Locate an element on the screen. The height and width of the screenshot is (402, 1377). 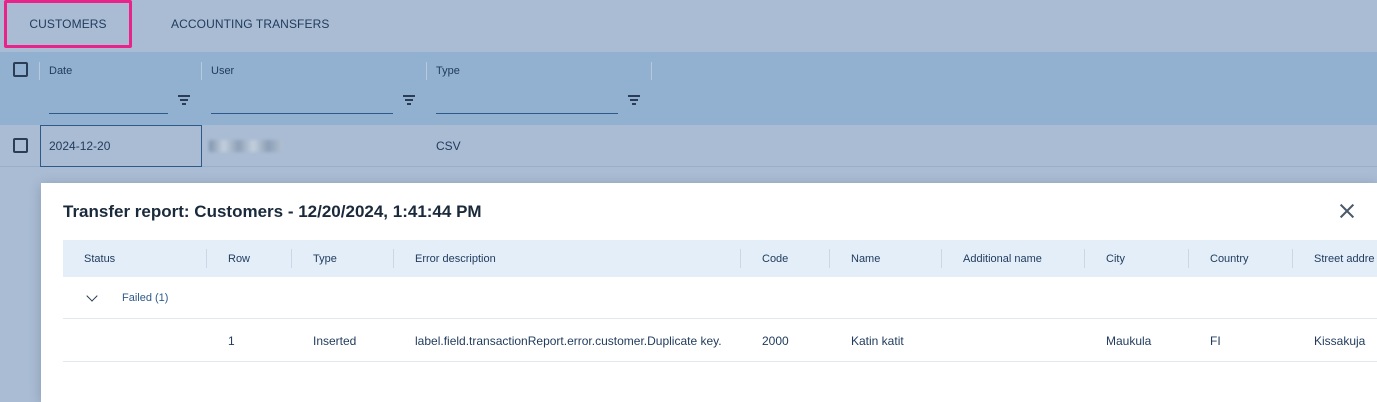
redacted-user-name is located at coordinates (246, 146).